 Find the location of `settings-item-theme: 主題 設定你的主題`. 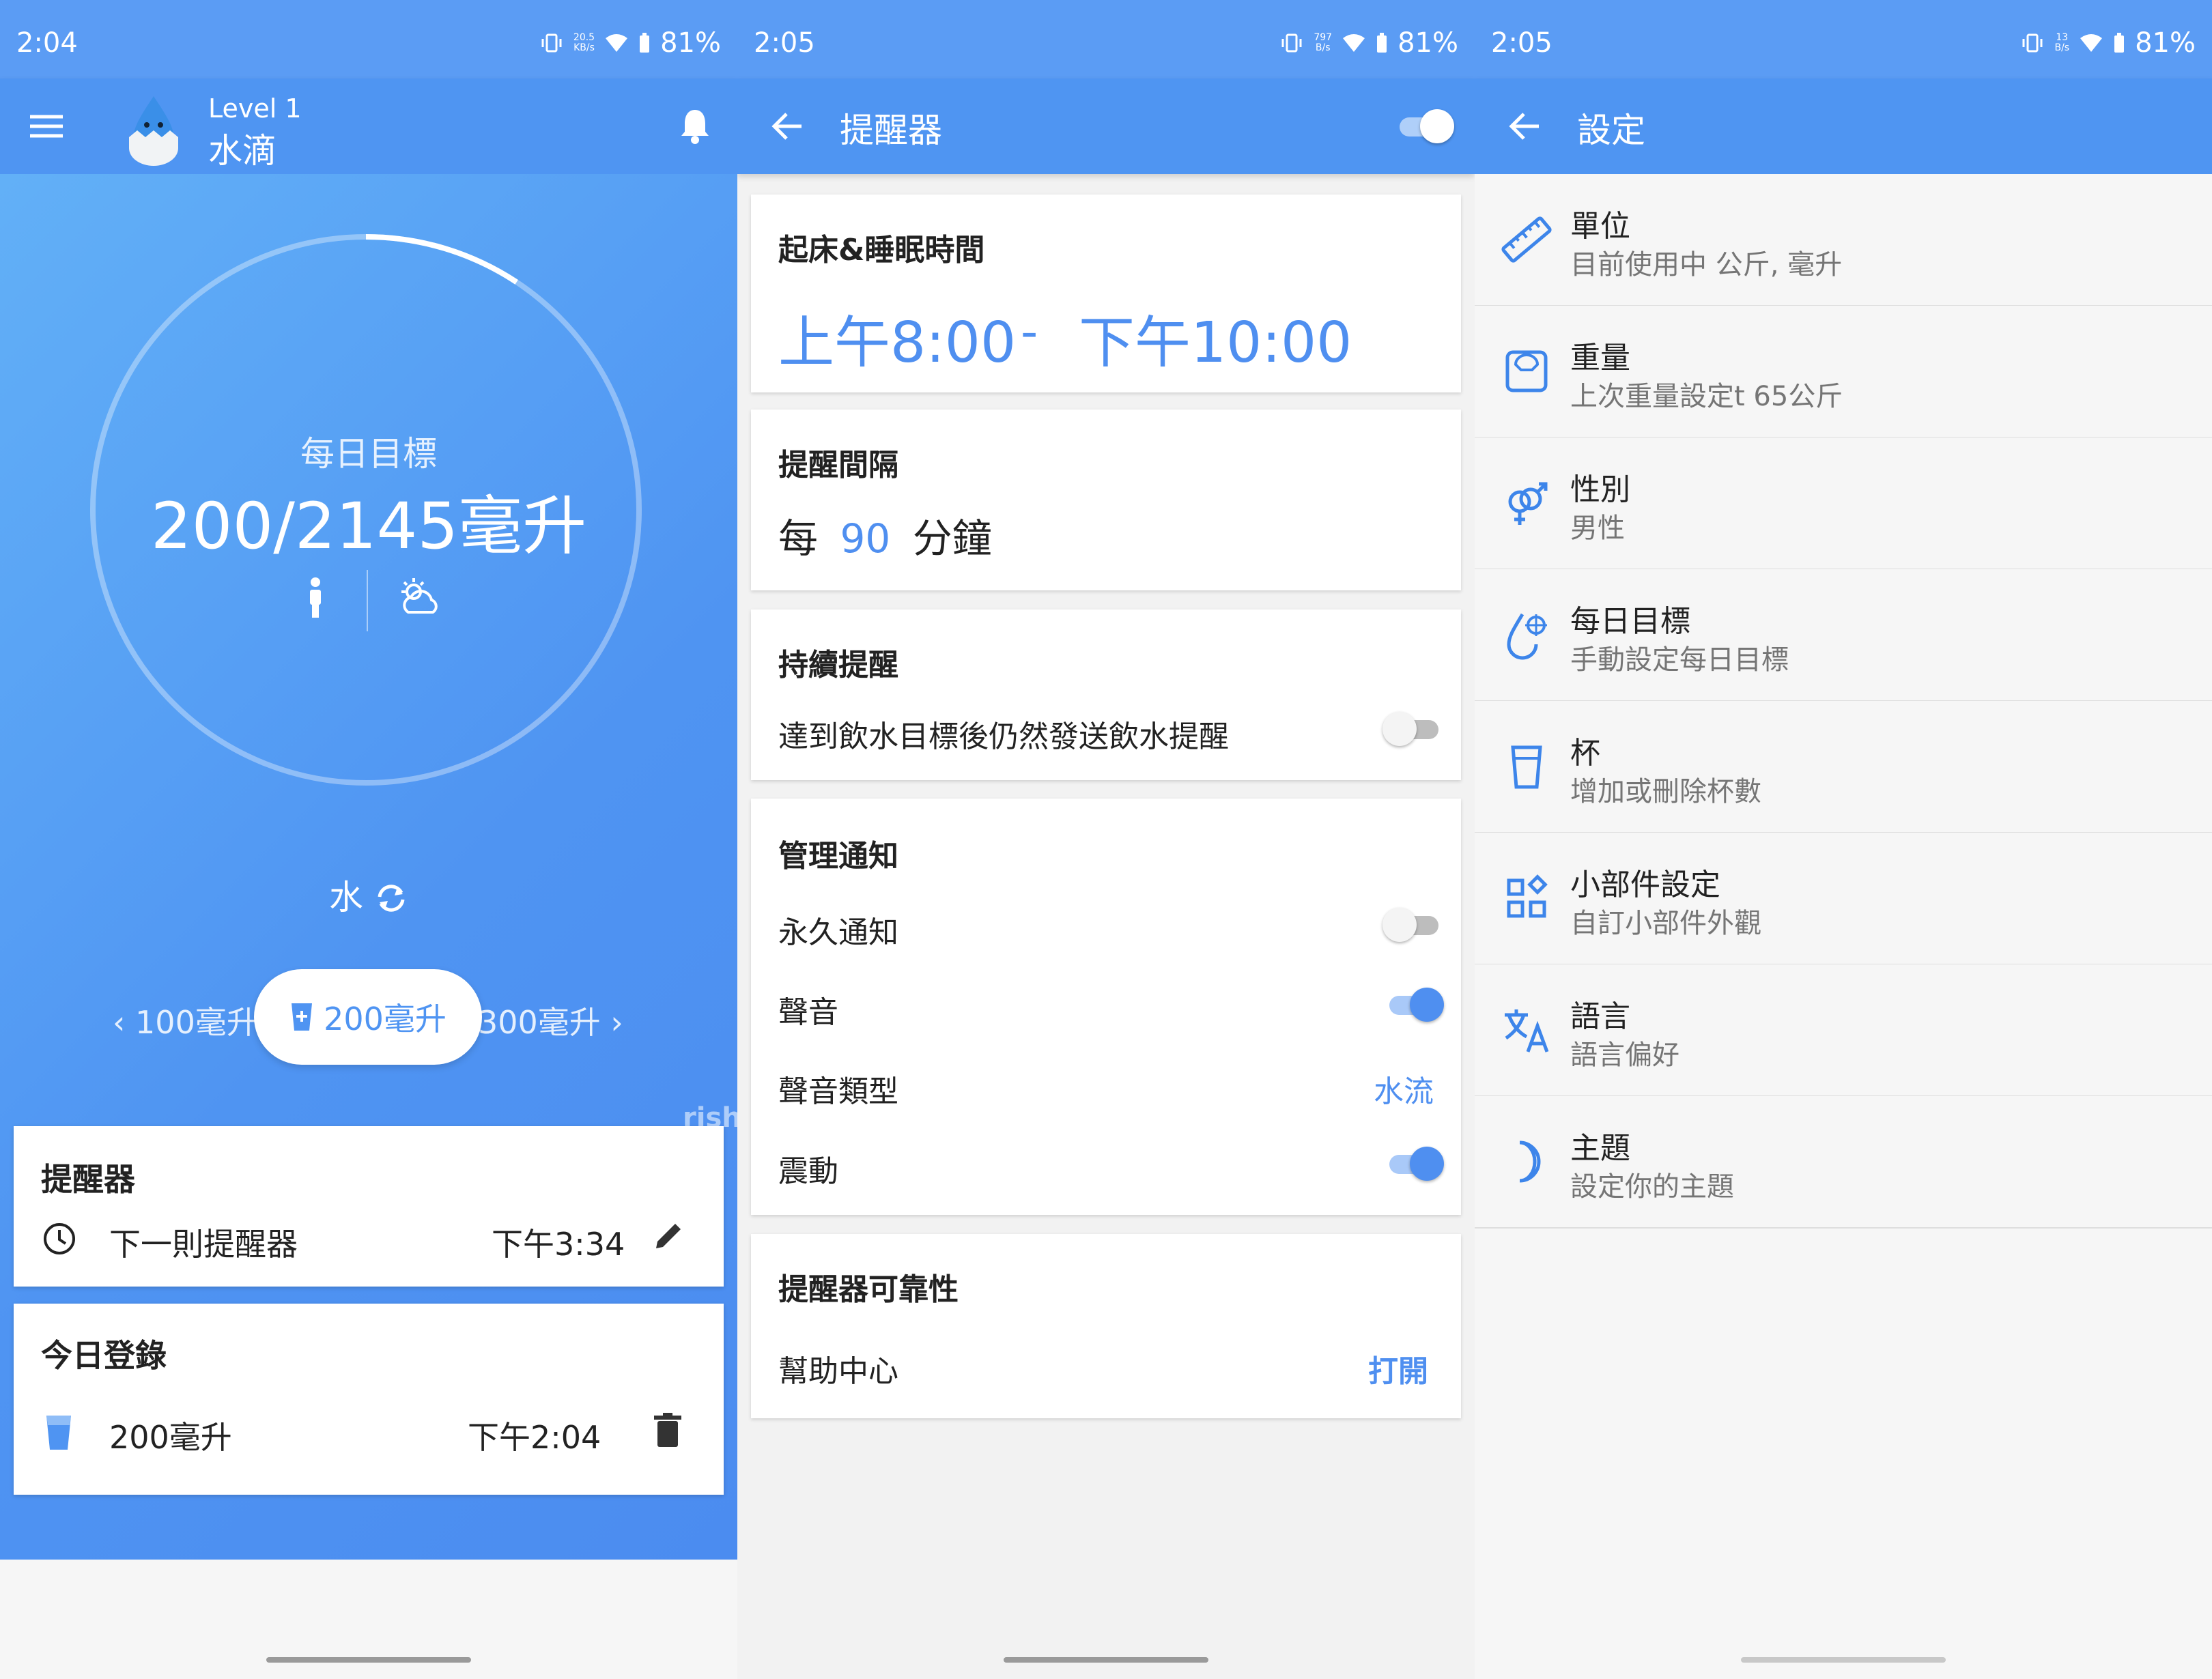

settings-item-theme: 主題 設定你的主題 is located at coordinates (1843, 1162).